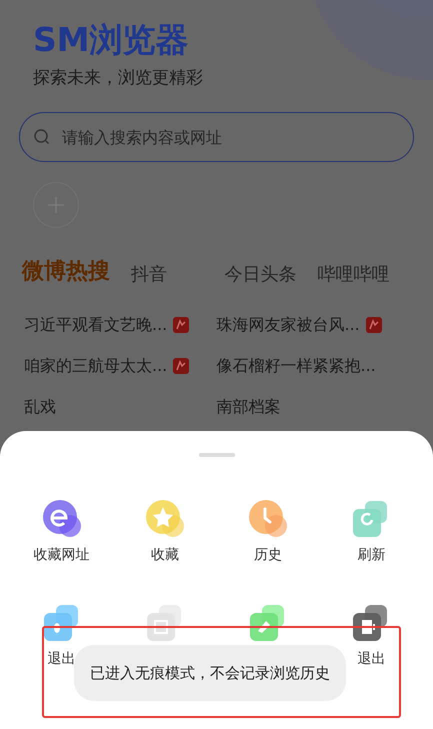 The width and height of the screenshot is (433, 729). I want to click on slogan: 探索未来，浏览更精彩, so click(118, 78).